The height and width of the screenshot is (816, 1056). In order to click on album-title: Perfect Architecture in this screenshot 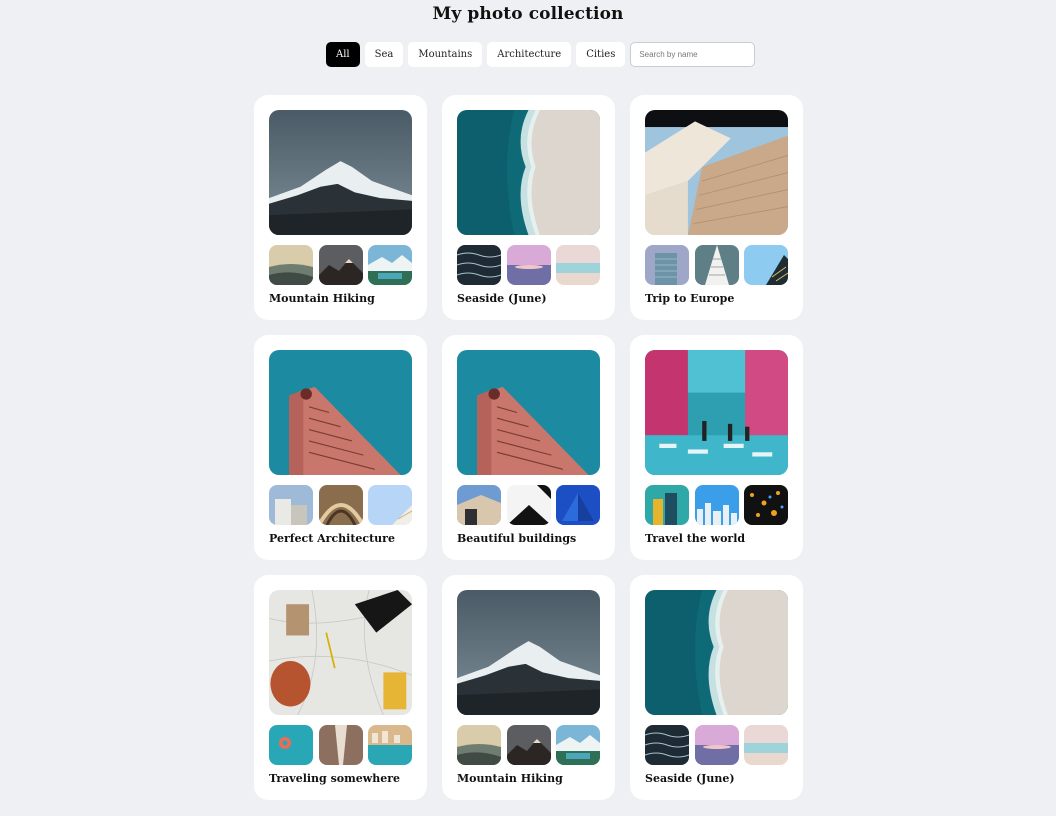, I will do `click(332, 538)`.